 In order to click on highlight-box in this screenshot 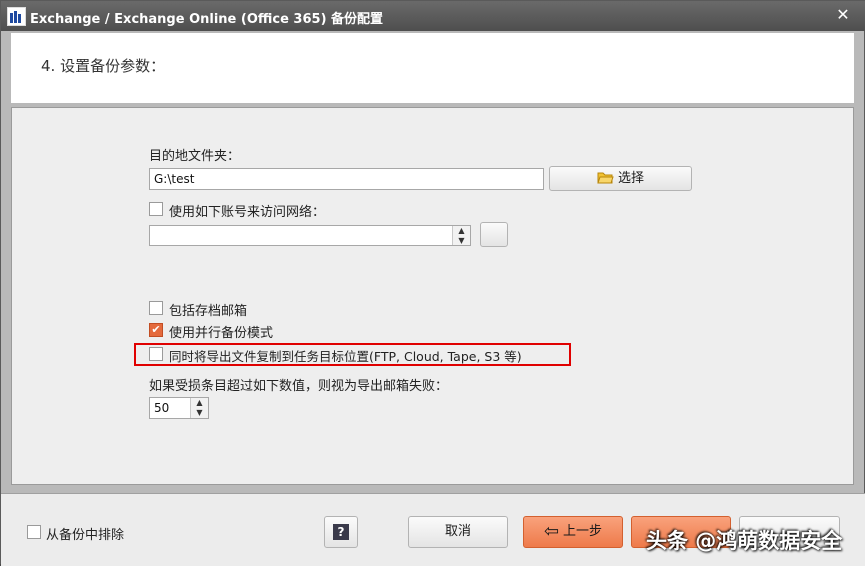, I will do `click(352, 354)`.